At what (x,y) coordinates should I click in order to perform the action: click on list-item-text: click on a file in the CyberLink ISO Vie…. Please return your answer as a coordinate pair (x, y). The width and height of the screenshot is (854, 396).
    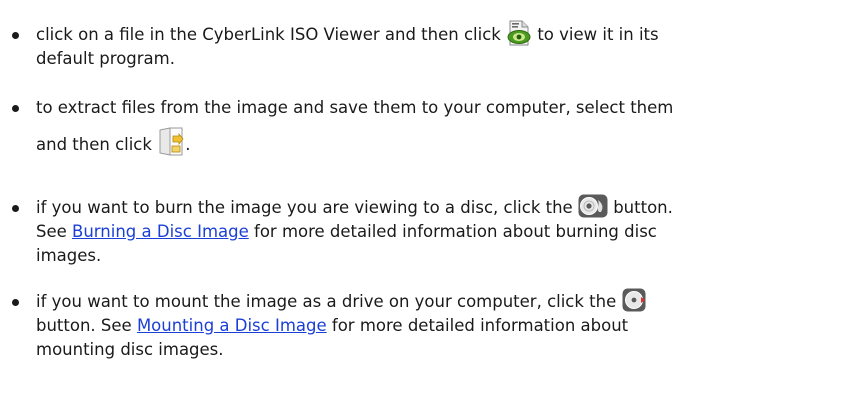
    Looking at the image, I should click on (271, 34).